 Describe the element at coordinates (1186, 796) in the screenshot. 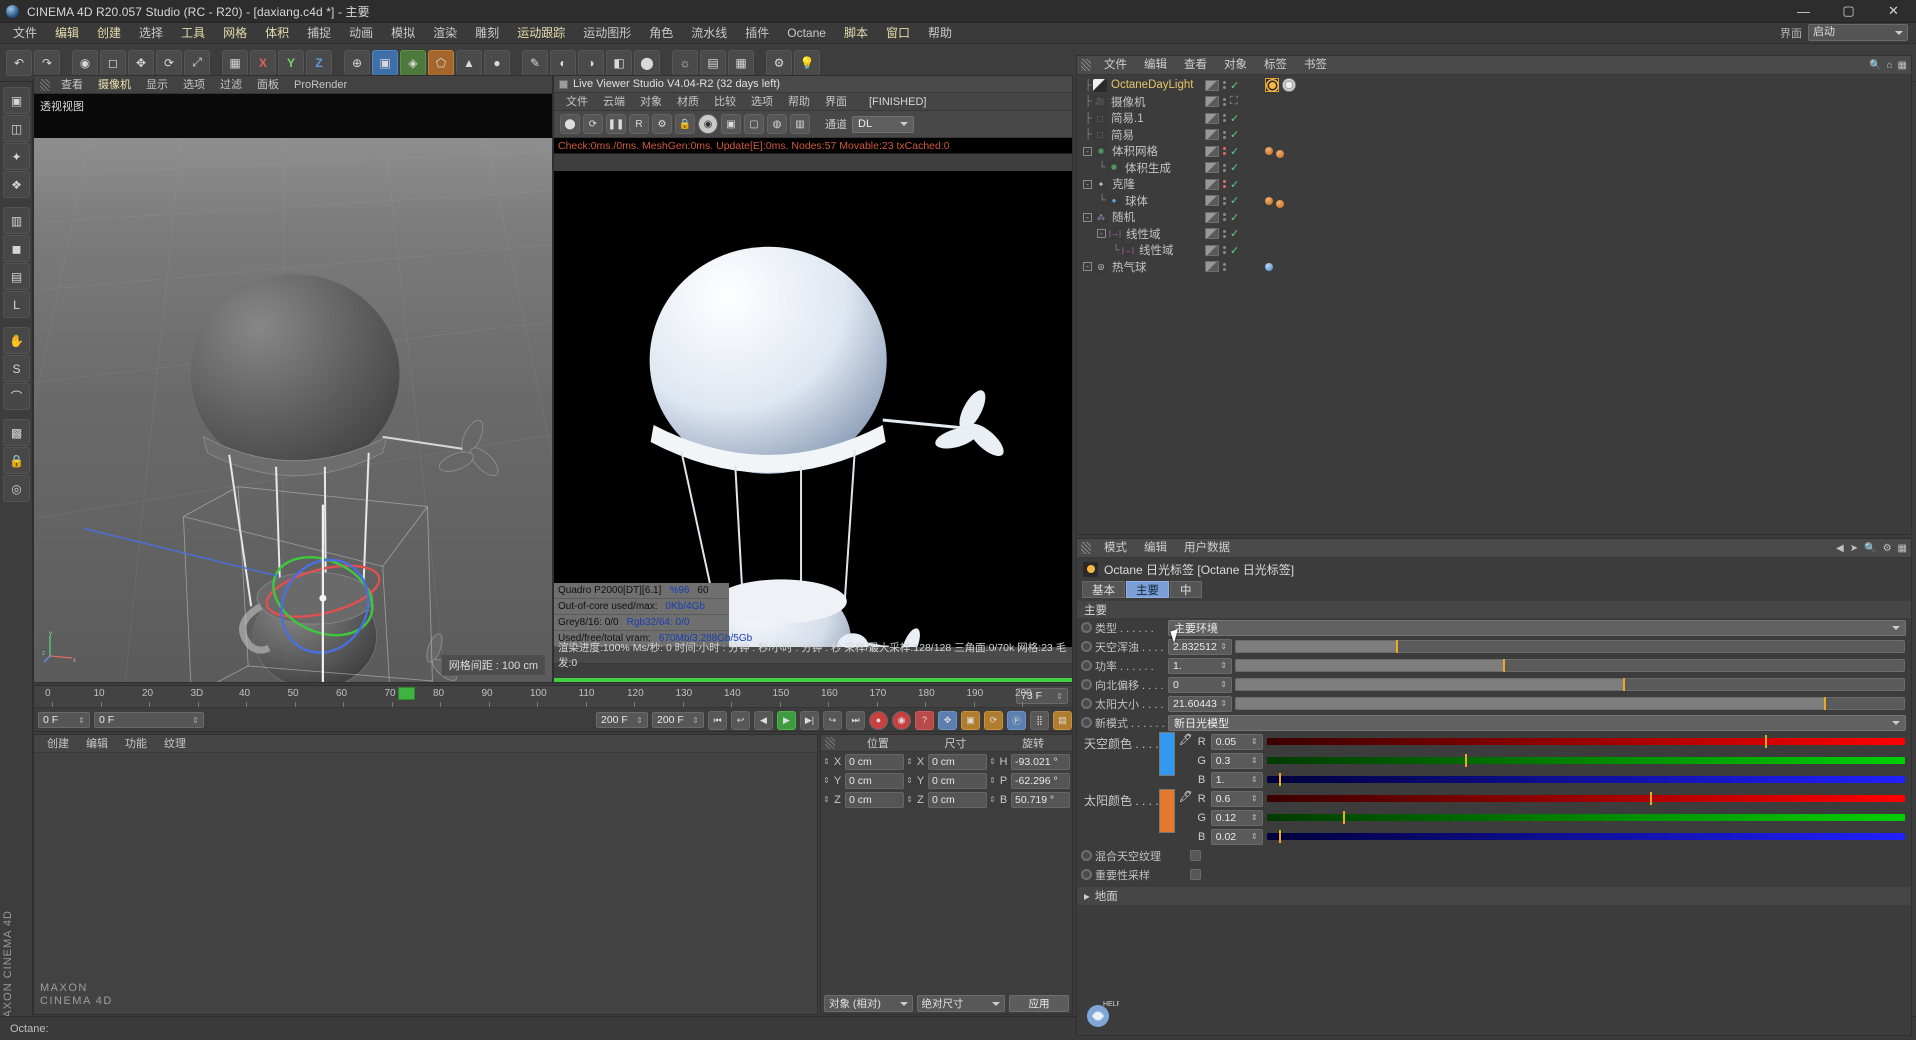

I see `eyedropper-icon: 🖊` at that location.